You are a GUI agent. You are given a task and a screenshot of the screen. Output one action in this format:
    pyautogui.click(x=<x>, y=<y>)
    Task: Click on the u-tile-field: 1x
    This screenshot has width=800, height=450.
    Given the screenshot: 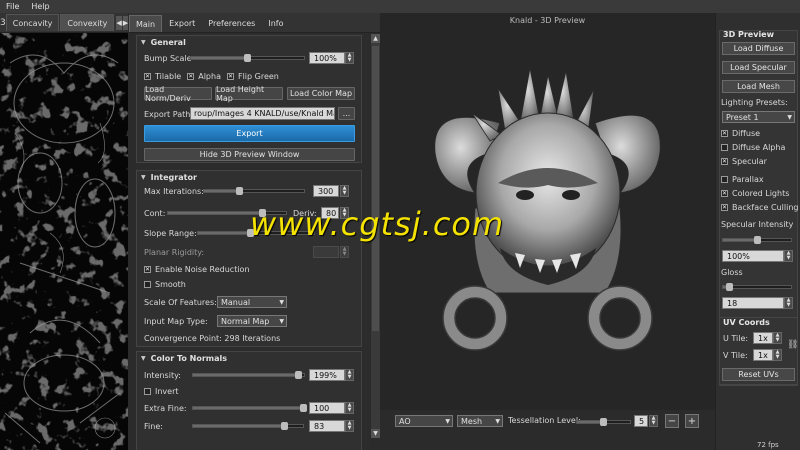 What is the action you would take?
    pyautogui.click(x=763, y=338)
    